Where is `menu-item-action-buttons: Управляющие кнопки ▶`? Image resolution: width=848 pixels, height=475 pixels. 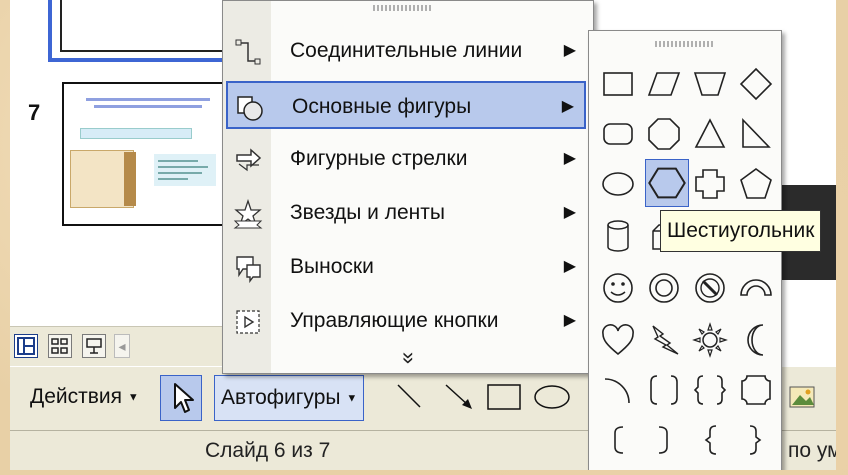 menu-item-action-buttons: Управляющие кнопки ▶ is located at coordinates (406, 321).